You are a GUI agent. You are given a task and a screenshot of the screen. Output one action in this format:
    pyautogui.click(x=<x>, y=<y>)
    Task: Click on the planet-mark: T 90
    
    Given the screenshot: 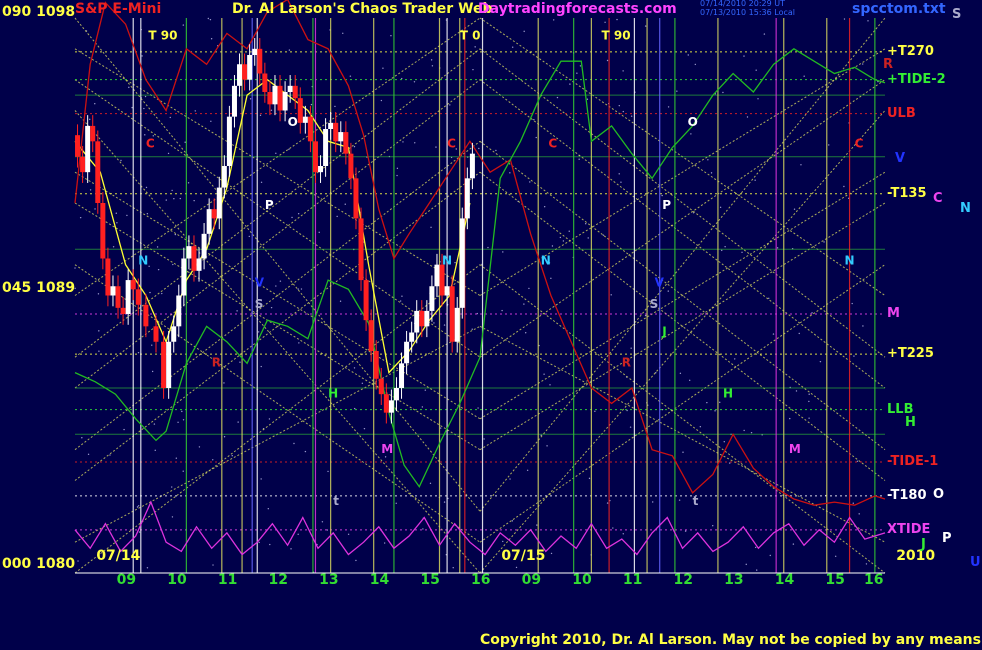 What is the action you would take?
    pyautogui.click(x=616, y=36)
    